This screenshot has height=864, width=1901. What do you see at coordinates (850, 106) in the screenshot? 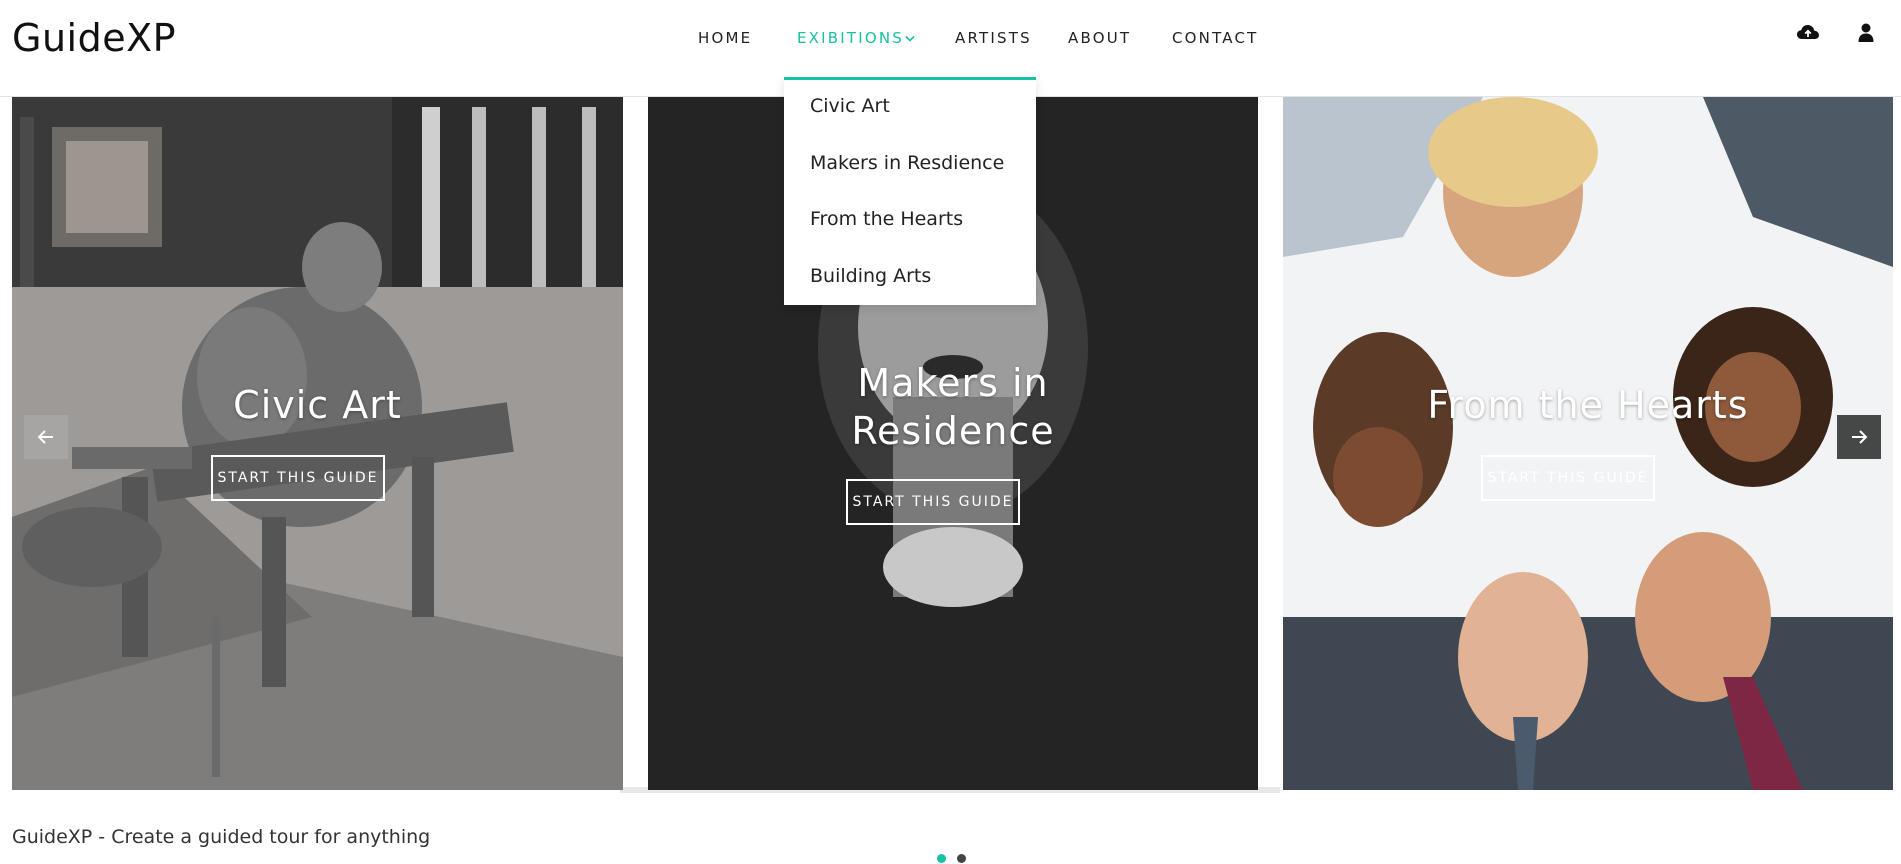
I see `dropdown-item-civic-art: Civic Art` at bounding box center [850, 106].